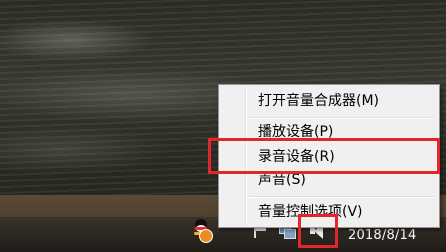 The image size is (446, 252). What do you see at coordinates (318, 231) in the screenshot?
I see `highlight-speaker-icon` at bounding box center [318, 231].